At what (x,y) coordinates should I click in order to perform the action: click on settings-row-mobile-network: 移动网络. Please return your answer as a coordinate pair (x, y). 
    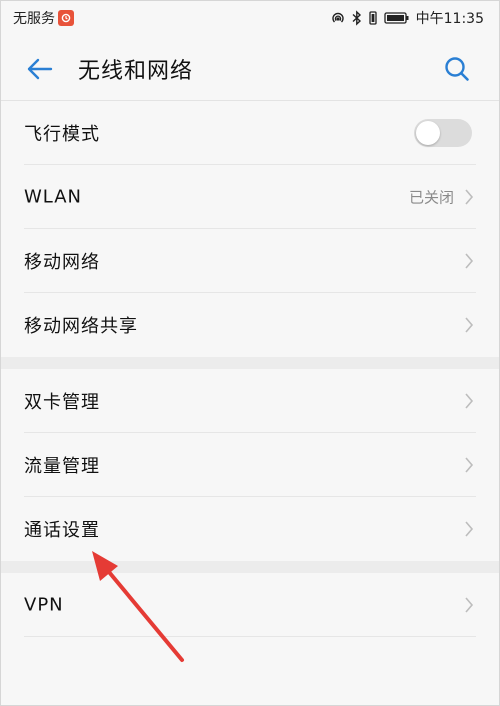
    Looking at the image, I should click on (250, 261).